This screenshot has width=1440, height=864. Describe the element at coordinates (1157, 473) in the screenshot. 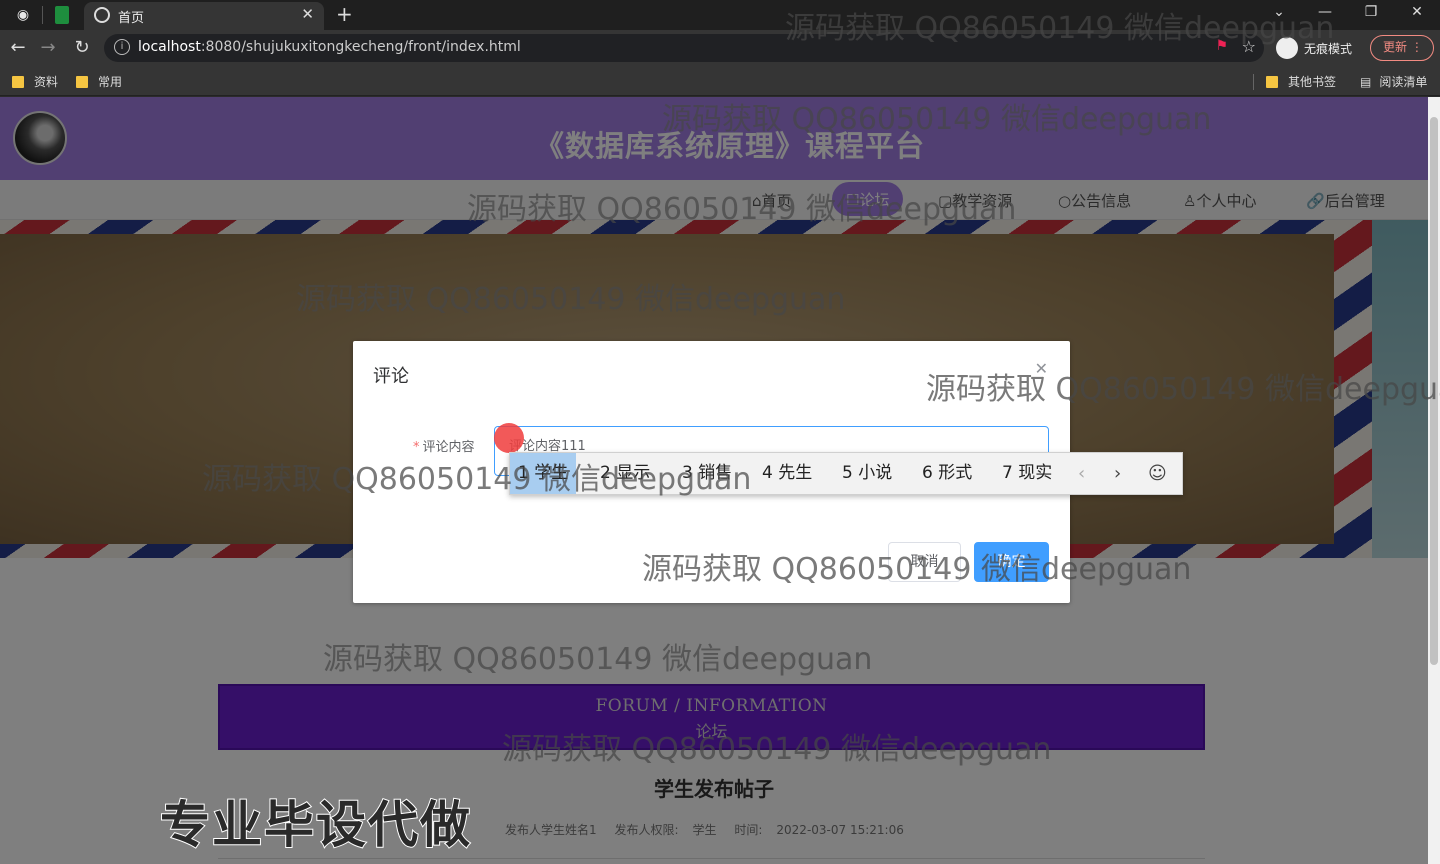

I see `emoji-icon: ☺` at that location.